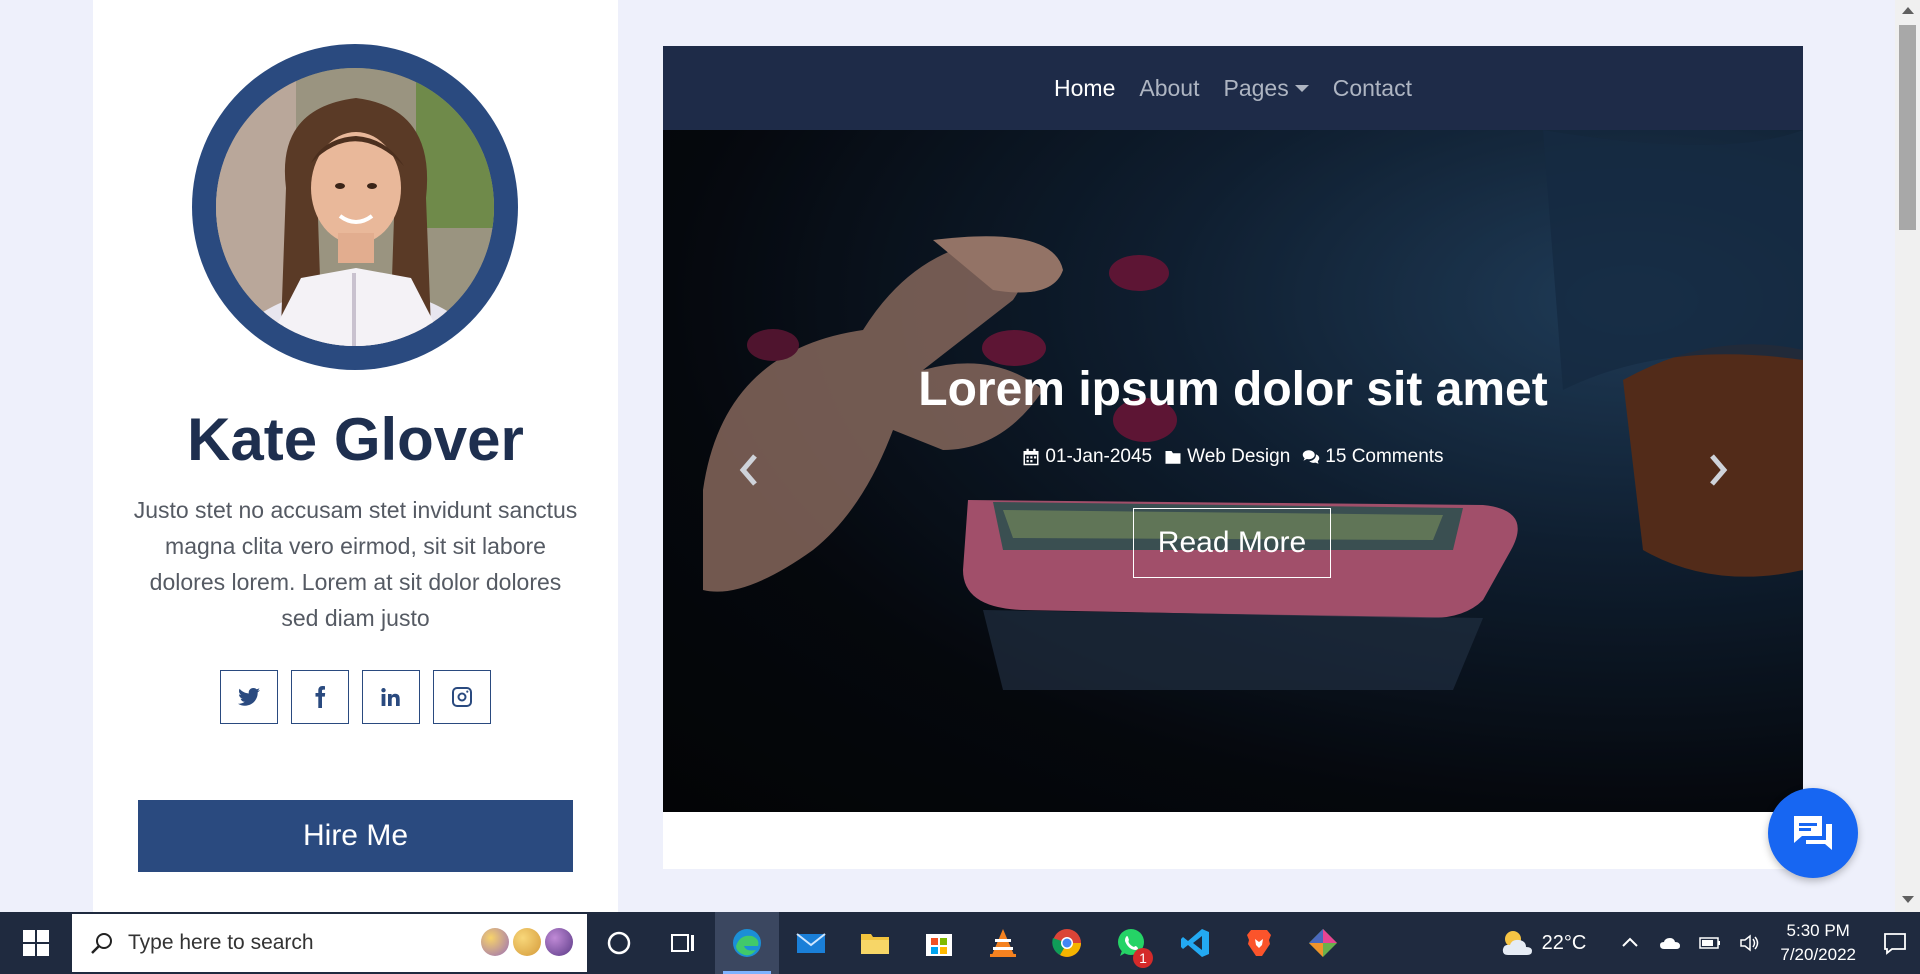  I want to click on post-category-text: Web Design, so click(1239, 456).